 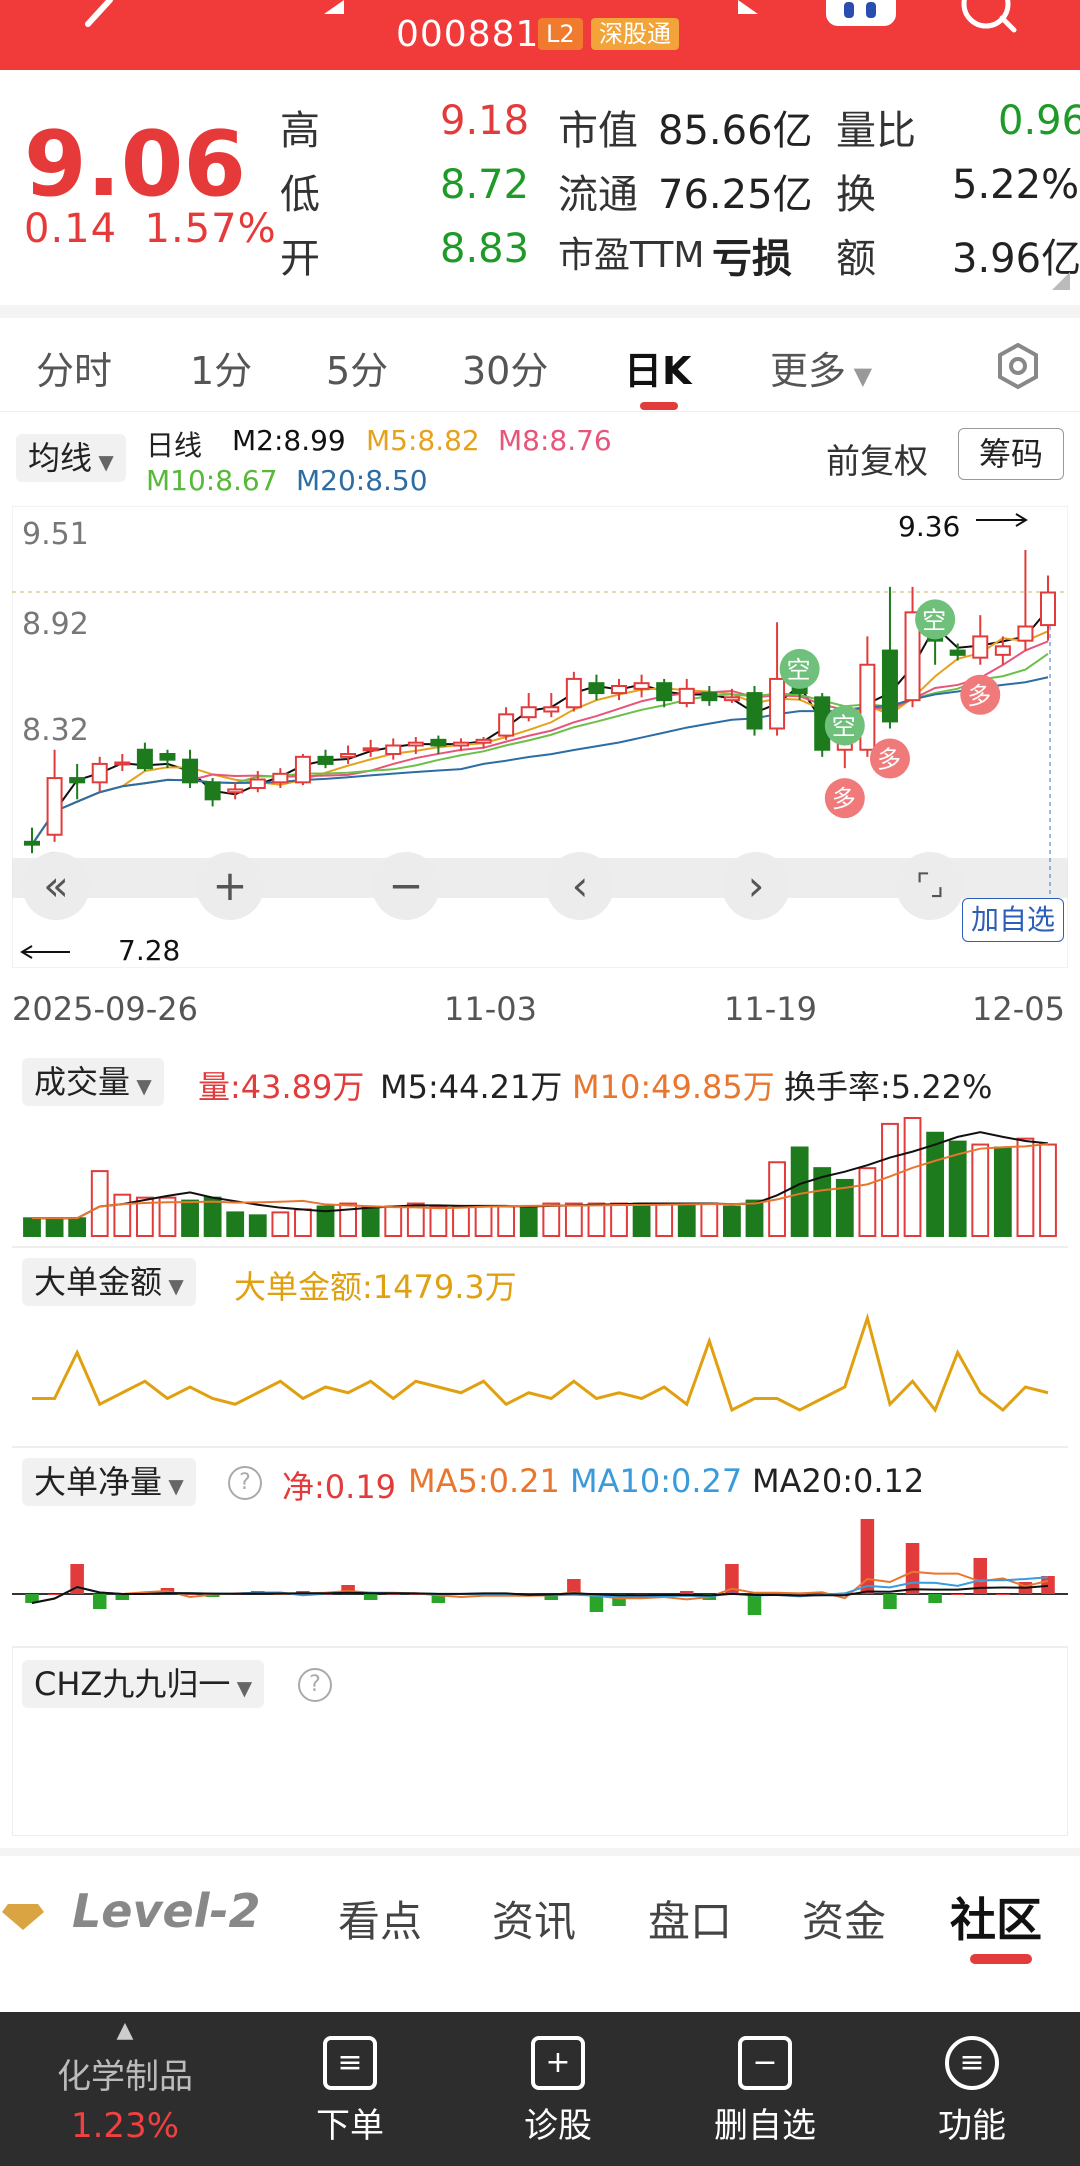 What do you see at coordinates (380, 1918) in the screenshot?
I see `tab-highlights: 看点` at bounding box center [380, 1918].